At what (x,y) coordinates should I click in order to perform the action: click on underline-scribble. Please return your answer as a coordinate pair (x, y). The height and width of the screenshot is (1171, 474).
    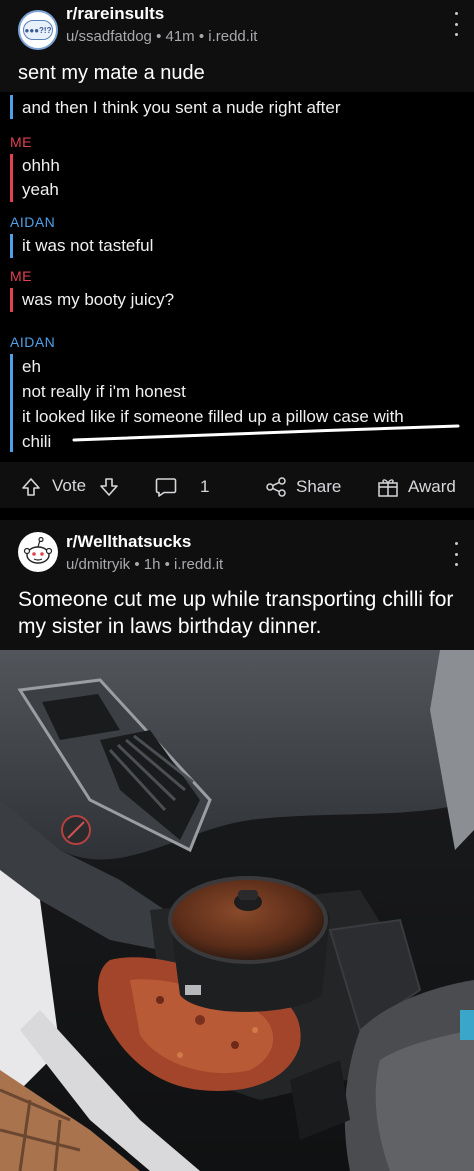
    Looking at the image, I should click on (266, 433).